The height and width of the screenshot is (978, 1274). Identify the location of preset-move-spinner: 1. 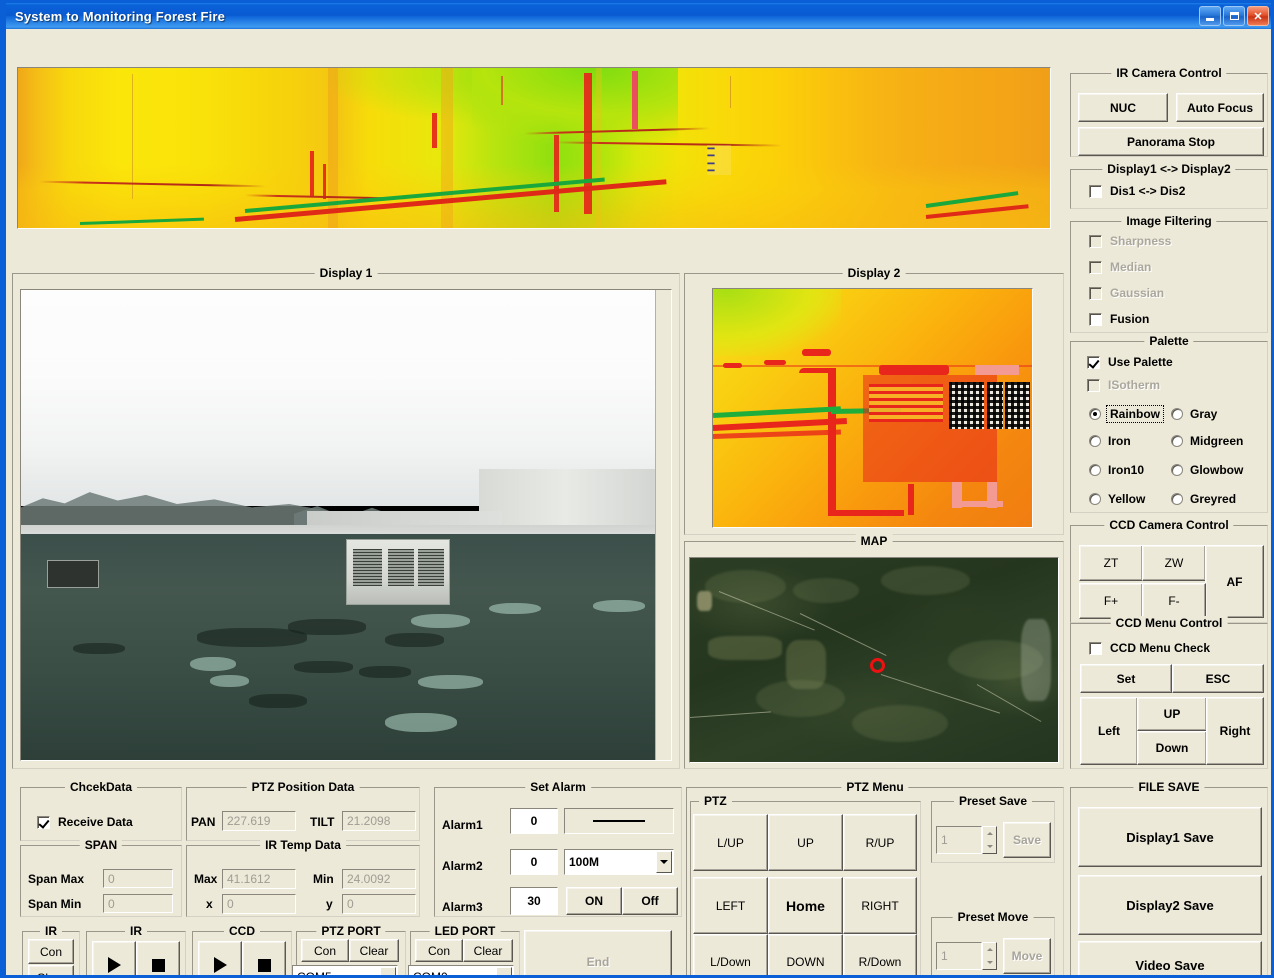
(966, 956).